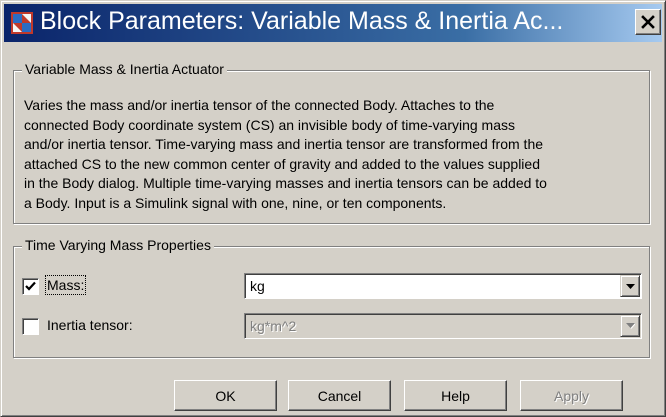 This screenshot has height=417, width=666. Describe the element at coordinates (124, 69) in the screenshot. I see `description-group-title: Variable Mass & Inertia Actuator` at that location.